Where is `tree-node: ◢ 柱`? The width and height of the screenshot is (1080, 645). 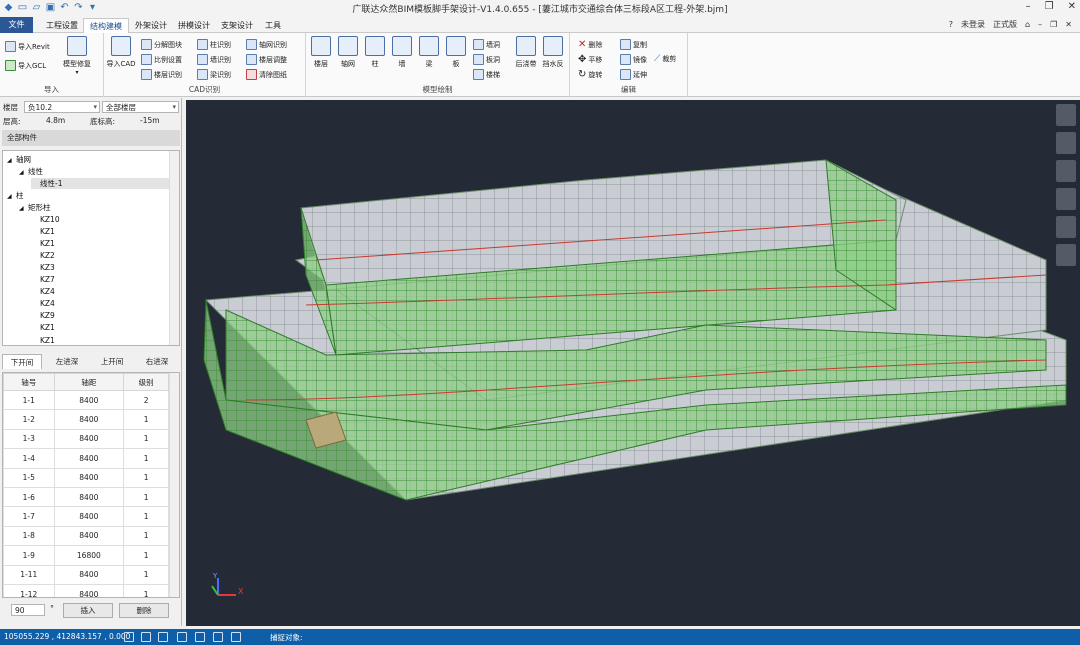 tree-node: ◢ 柱 is located at coordinates (15, 195).